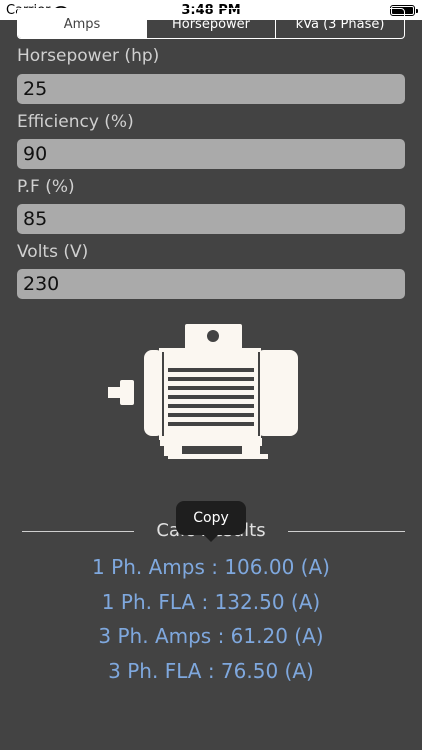 This screenshot has height=750, width=422. What do you see at coordinates (211, 154) in the screenshot?
I see `efficiency-input: 90` at bounding box center [211, 154].